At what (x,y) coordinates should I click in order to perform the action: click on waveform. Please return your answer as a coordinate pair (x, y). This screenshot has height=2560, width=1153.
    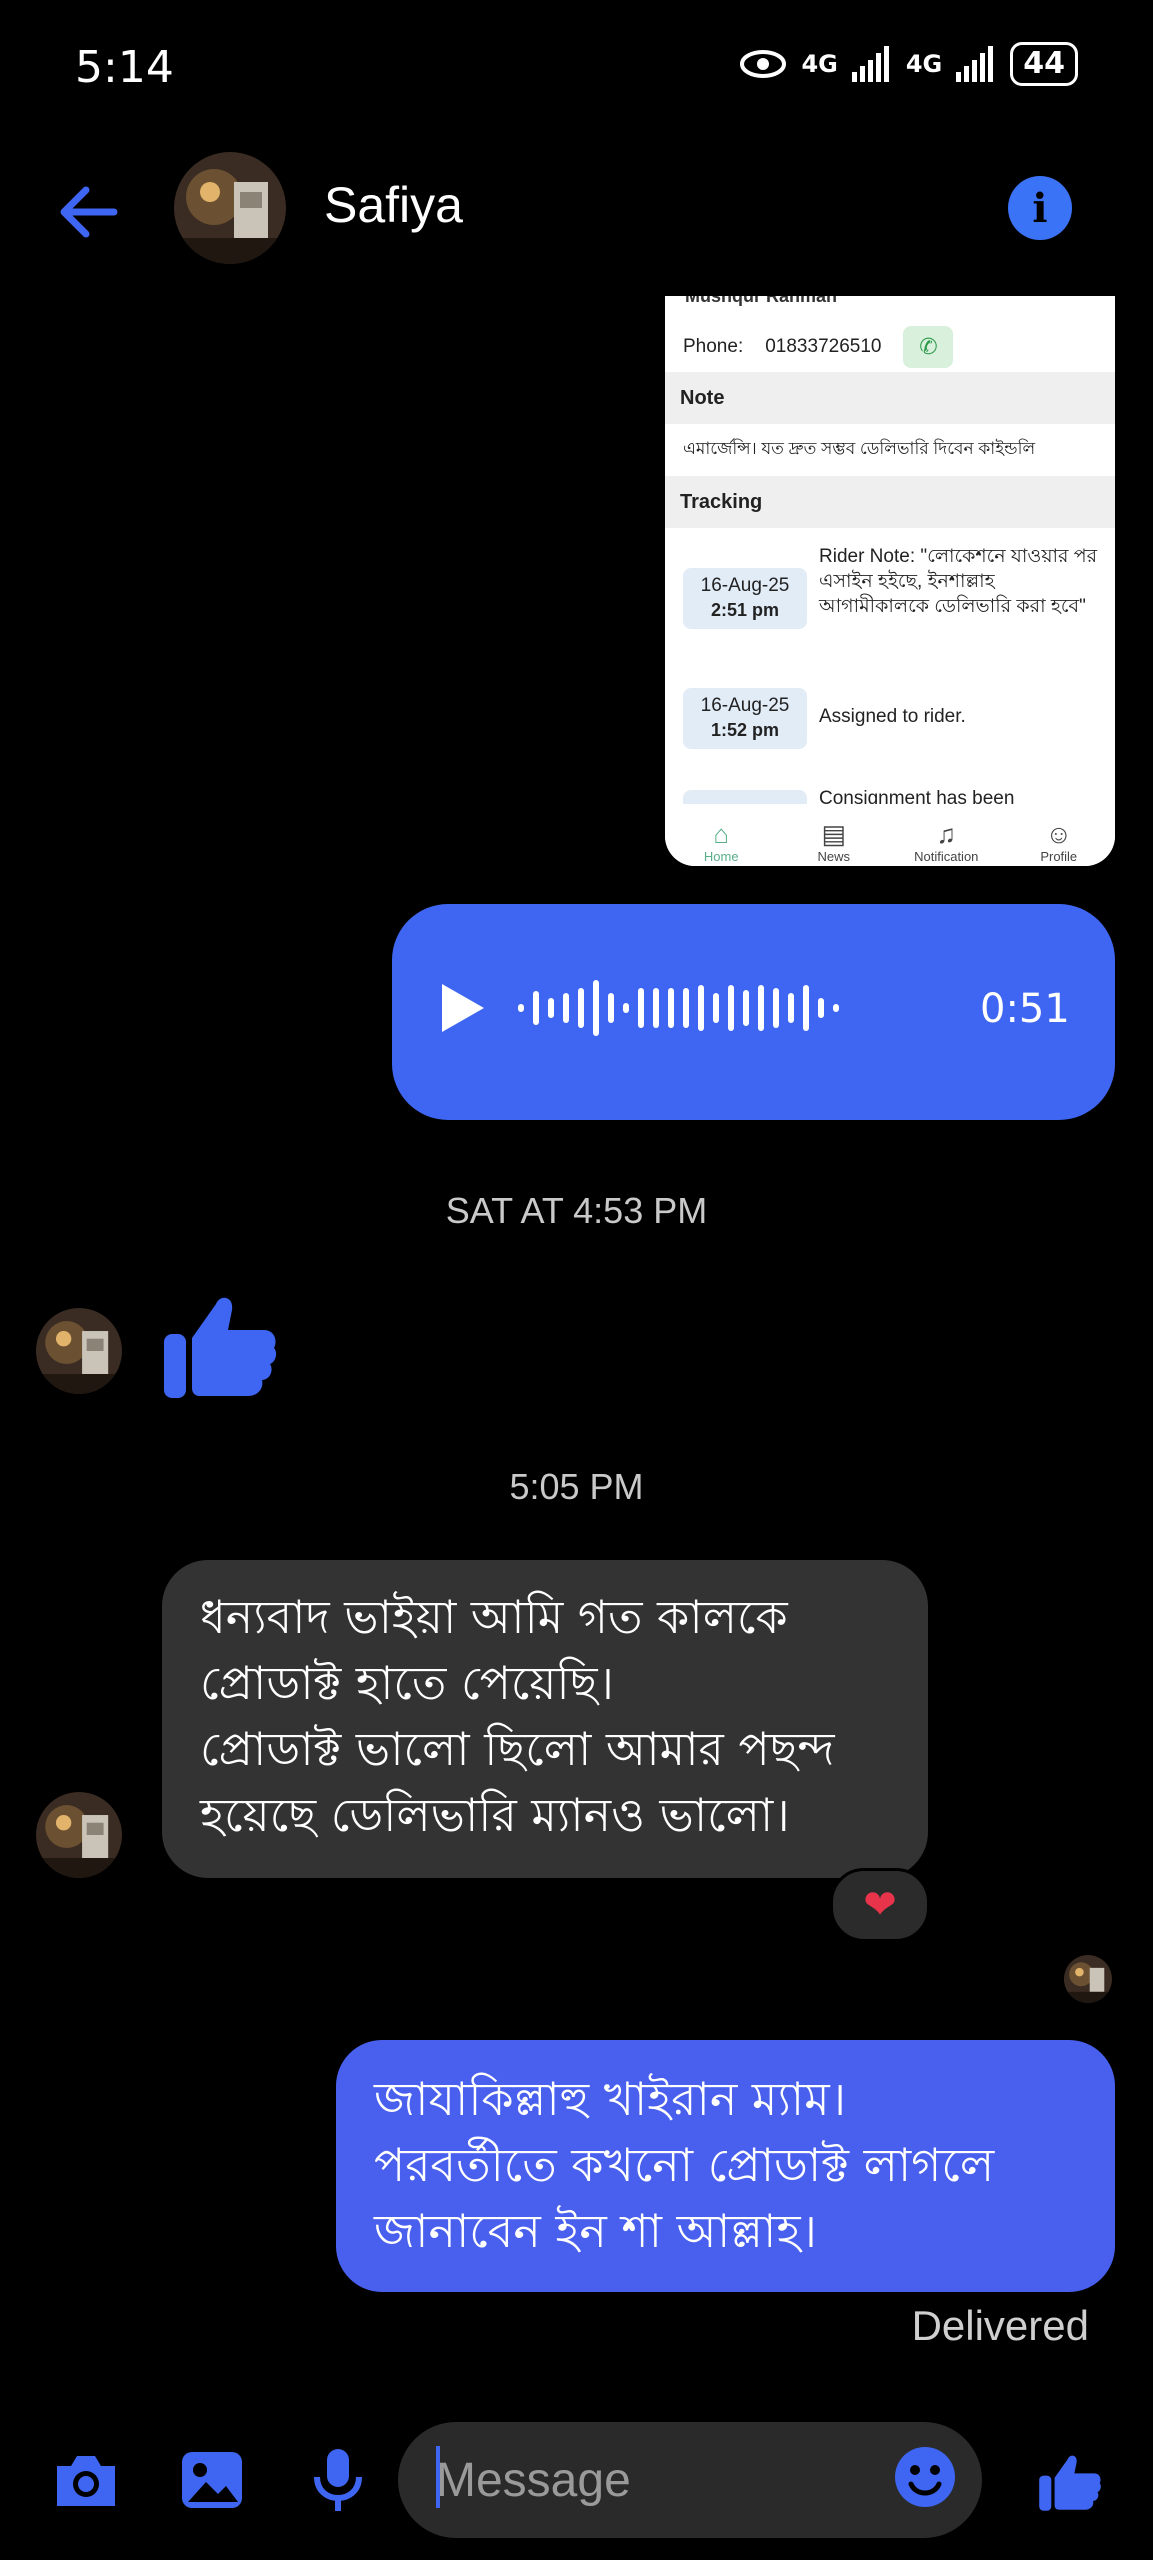
    Looking at the image, I should click on (678, 1008).